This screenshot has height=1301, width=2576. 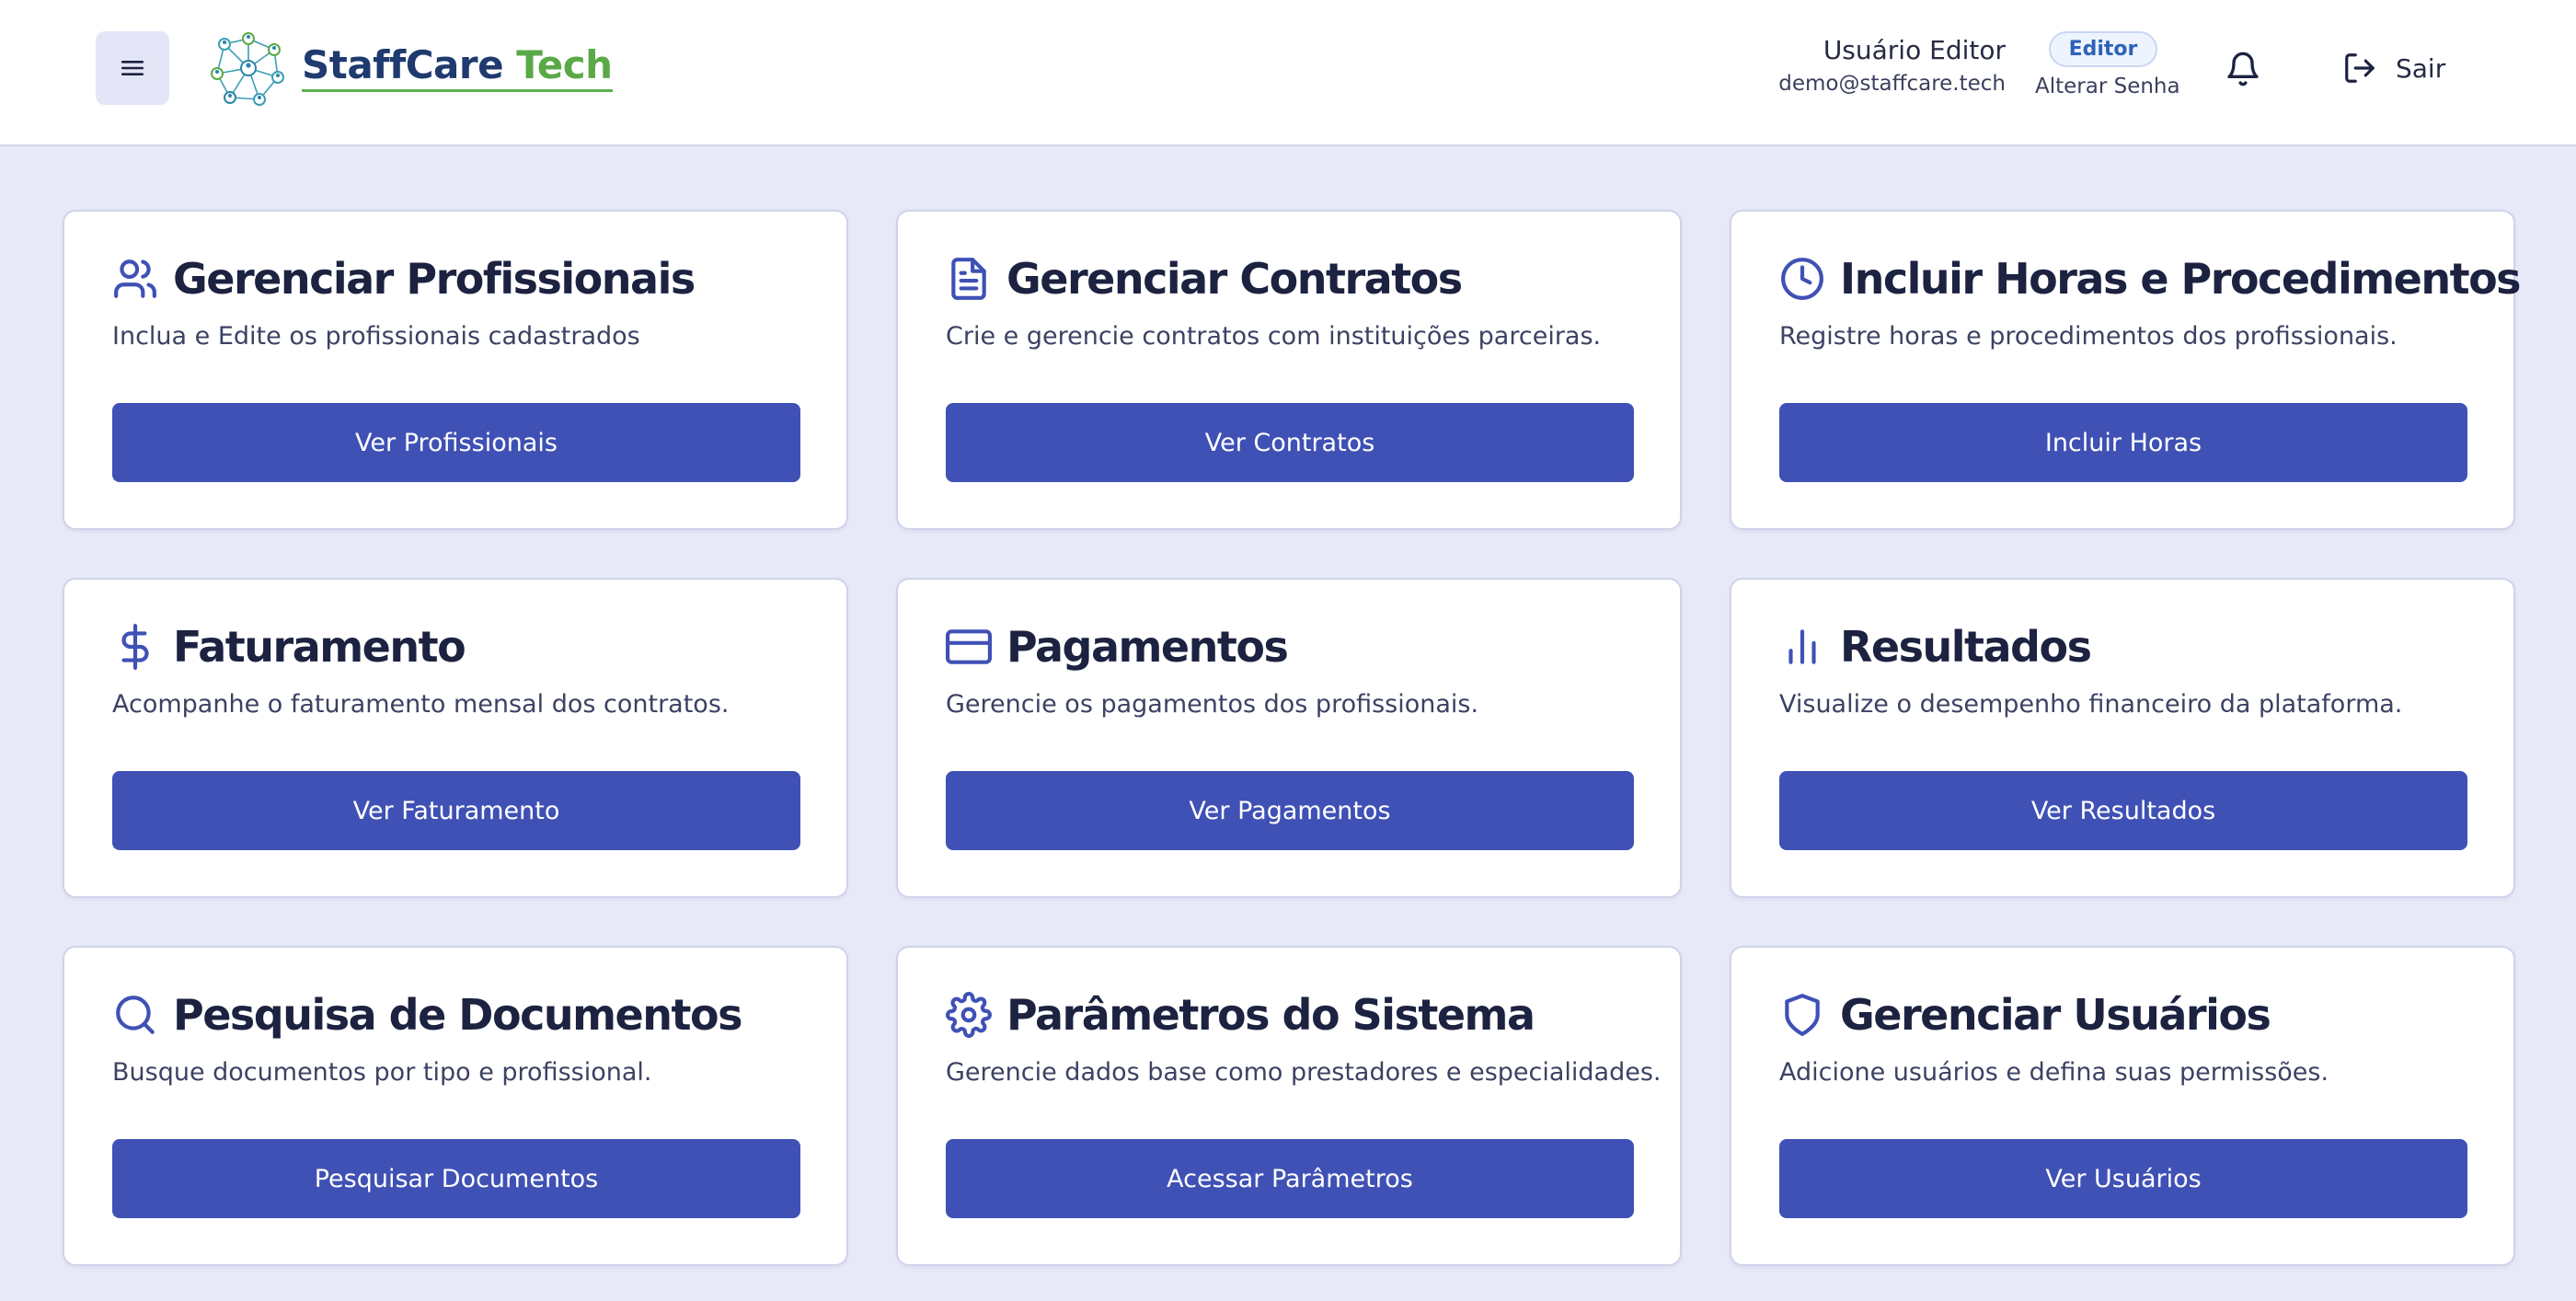 What do you see at coordinates (456, 442) in the screenshot?
I see `ver-profissionais-button: Ver Profissionais` at bounding box center [456, 442].